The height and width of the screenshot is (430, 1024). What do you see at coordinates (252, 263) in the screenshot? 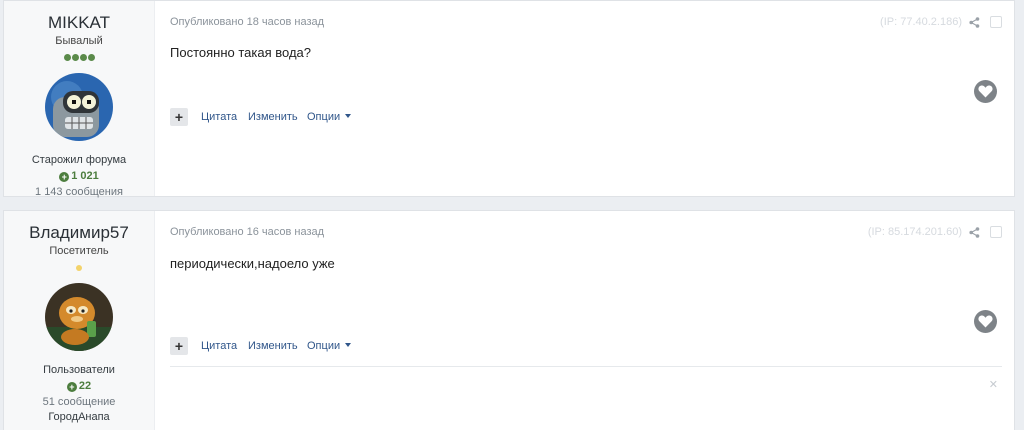
I see `post-content: периодически,надоело уже` at bounding box center [252, 263].